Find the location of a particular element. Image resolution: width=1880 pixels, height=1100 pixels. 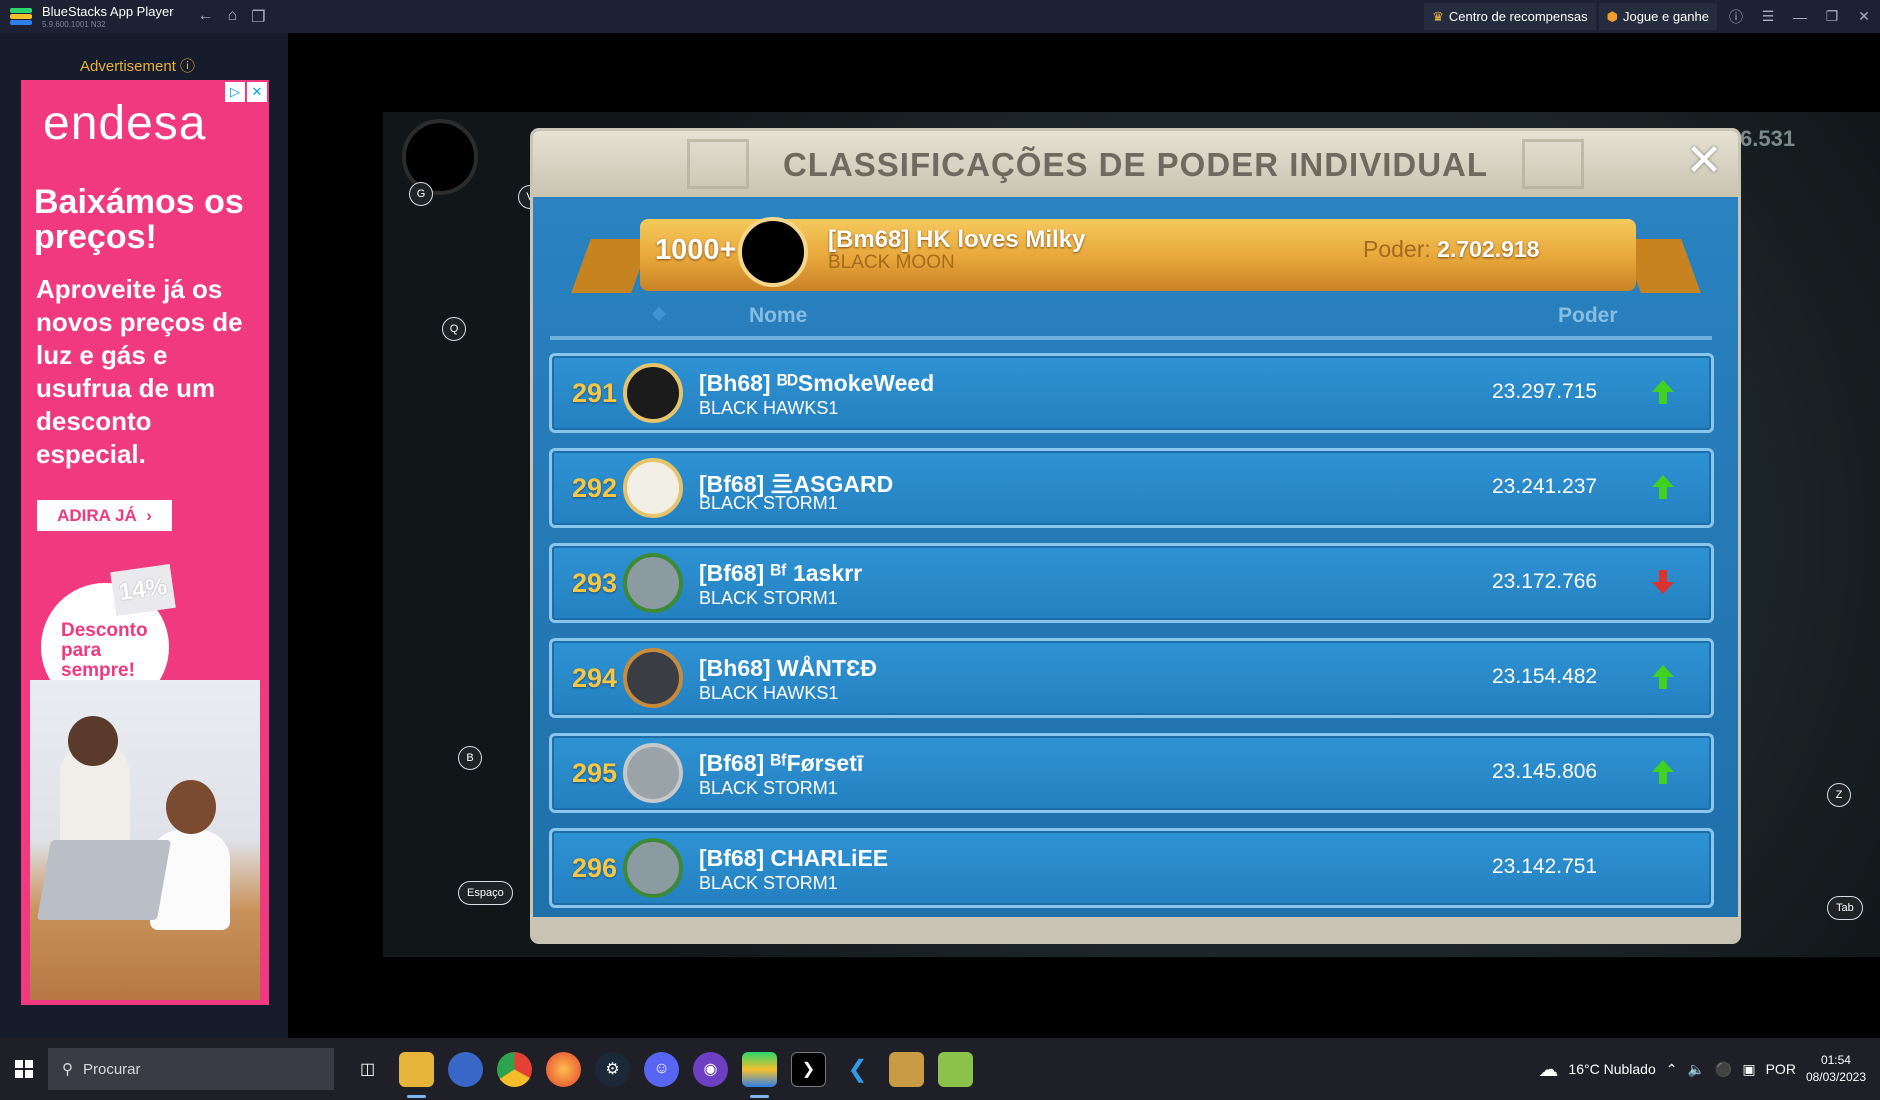

vscode-icon: ❮ is located at coordinates (857, 1069).